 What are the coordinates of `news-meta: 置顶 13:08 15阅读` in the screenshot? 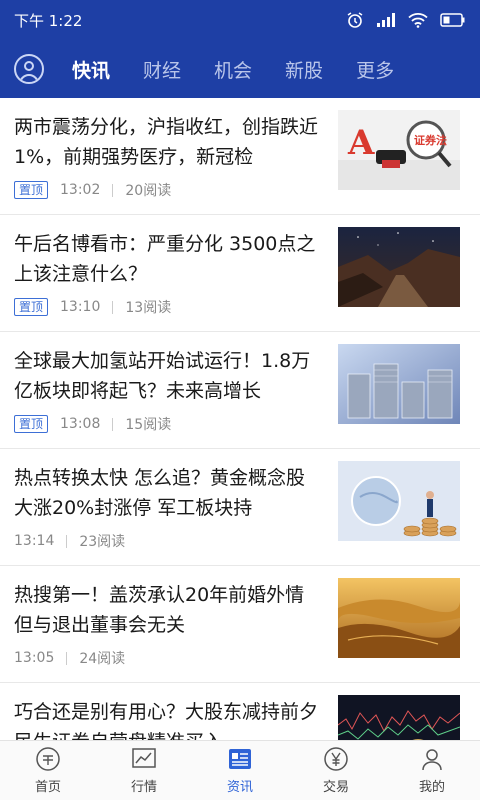 It's located at (92, 424).